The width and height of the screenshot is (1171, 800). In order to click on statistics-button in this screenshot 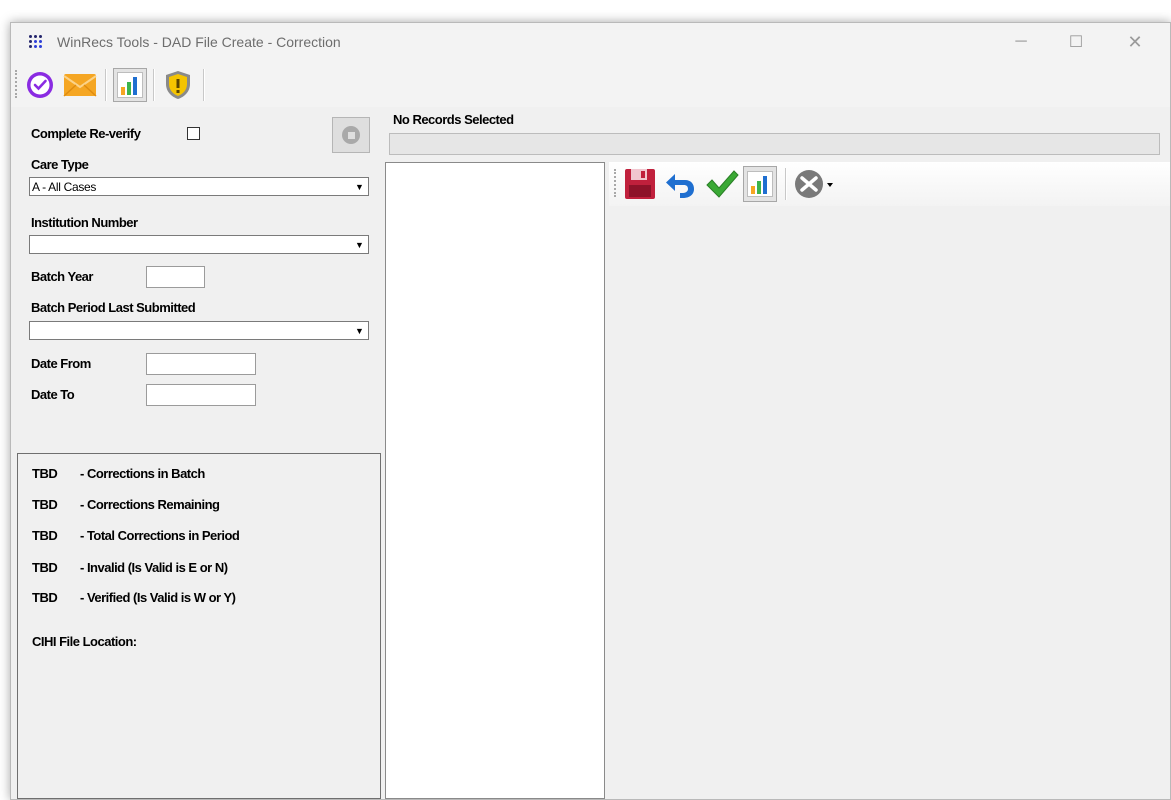, I will do `click(130, 85)`.